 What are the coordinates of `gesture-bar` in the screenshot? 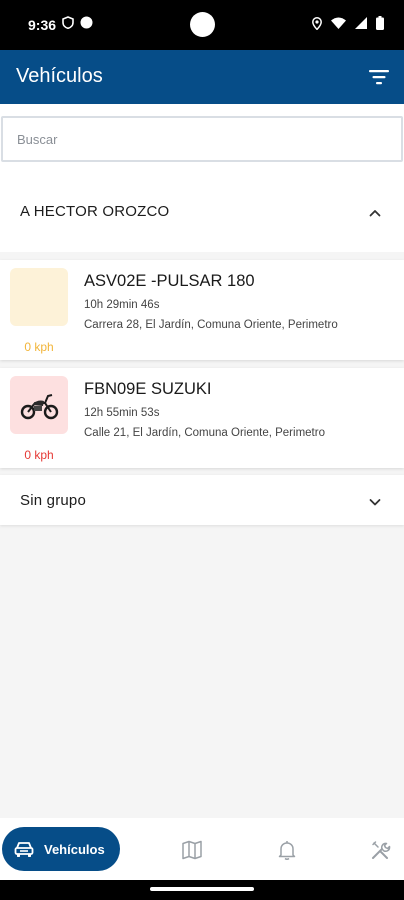 It's located at (202, 890).